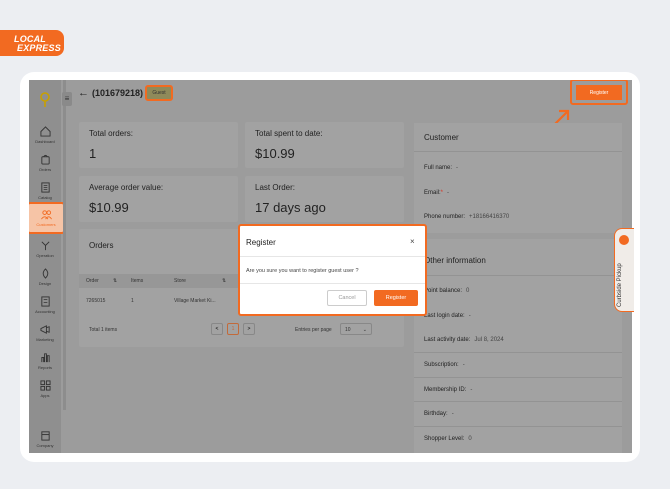 The width and height of the screenshot is (670, 489). What do you see at coordinates (45, 445) in the screenshot?
I see `sidebar-item-label: Company` at bounding box center [45, 445].